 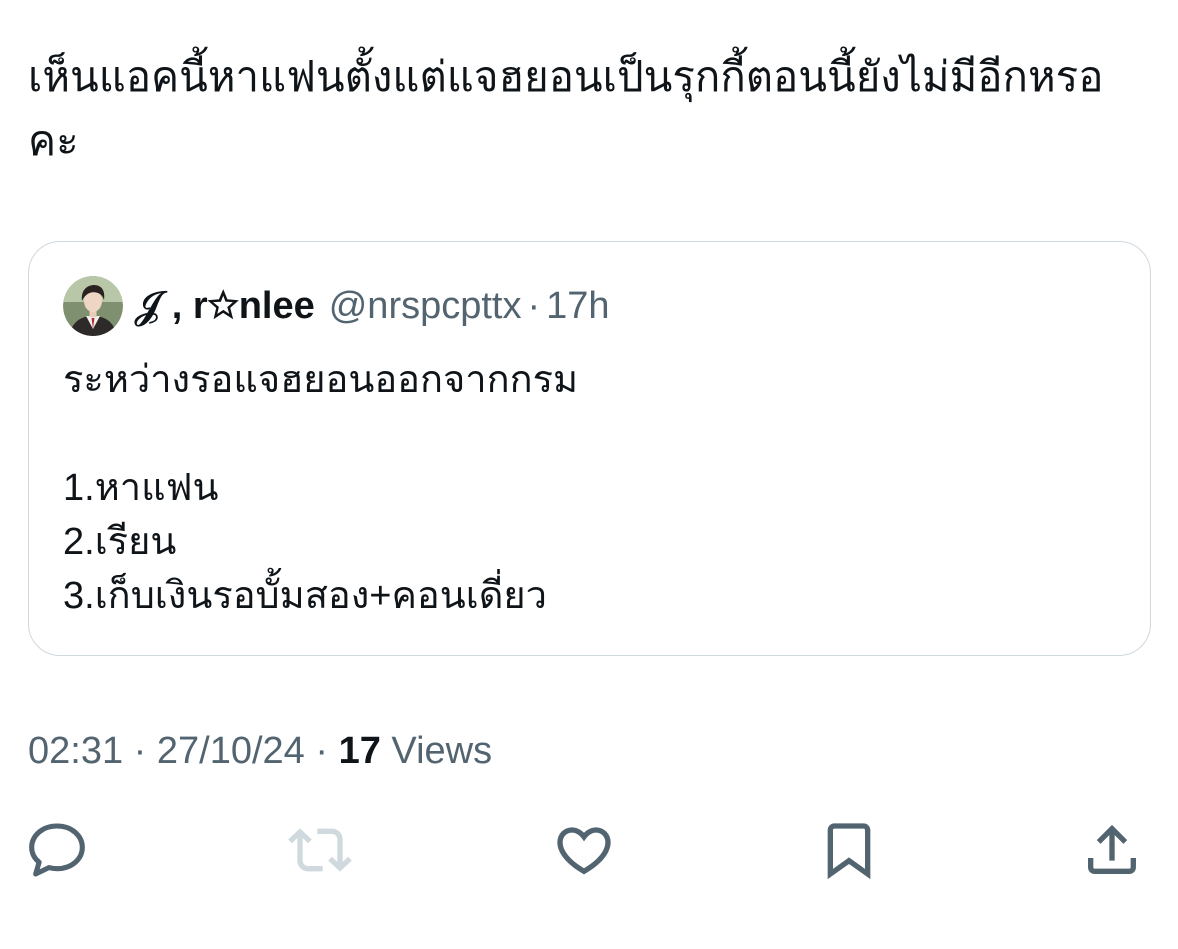 I want to click on share-button, so click(x=1112, y=850).